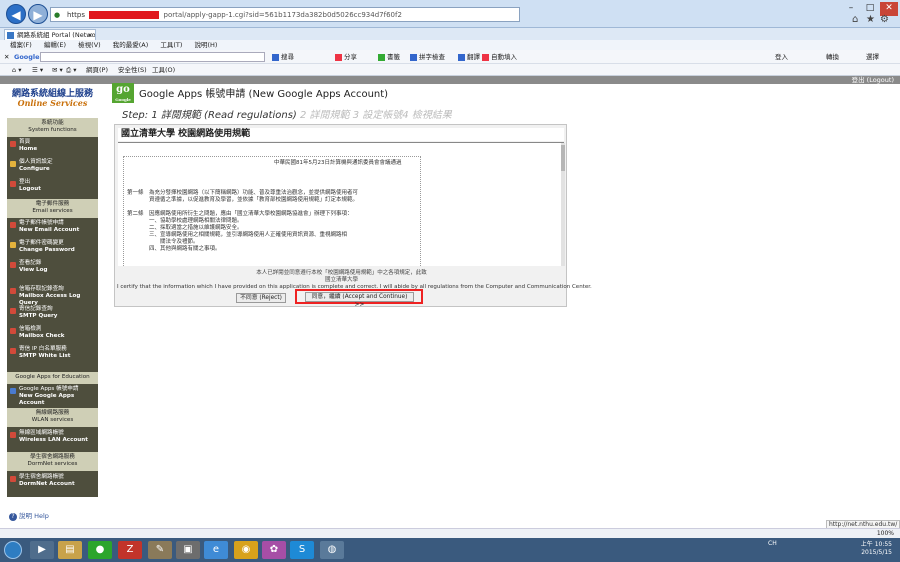  What do you see at coordinates (563, 158) in the screenshot?
I see `scrollbar-thumb` at bounding box center [563, 158].